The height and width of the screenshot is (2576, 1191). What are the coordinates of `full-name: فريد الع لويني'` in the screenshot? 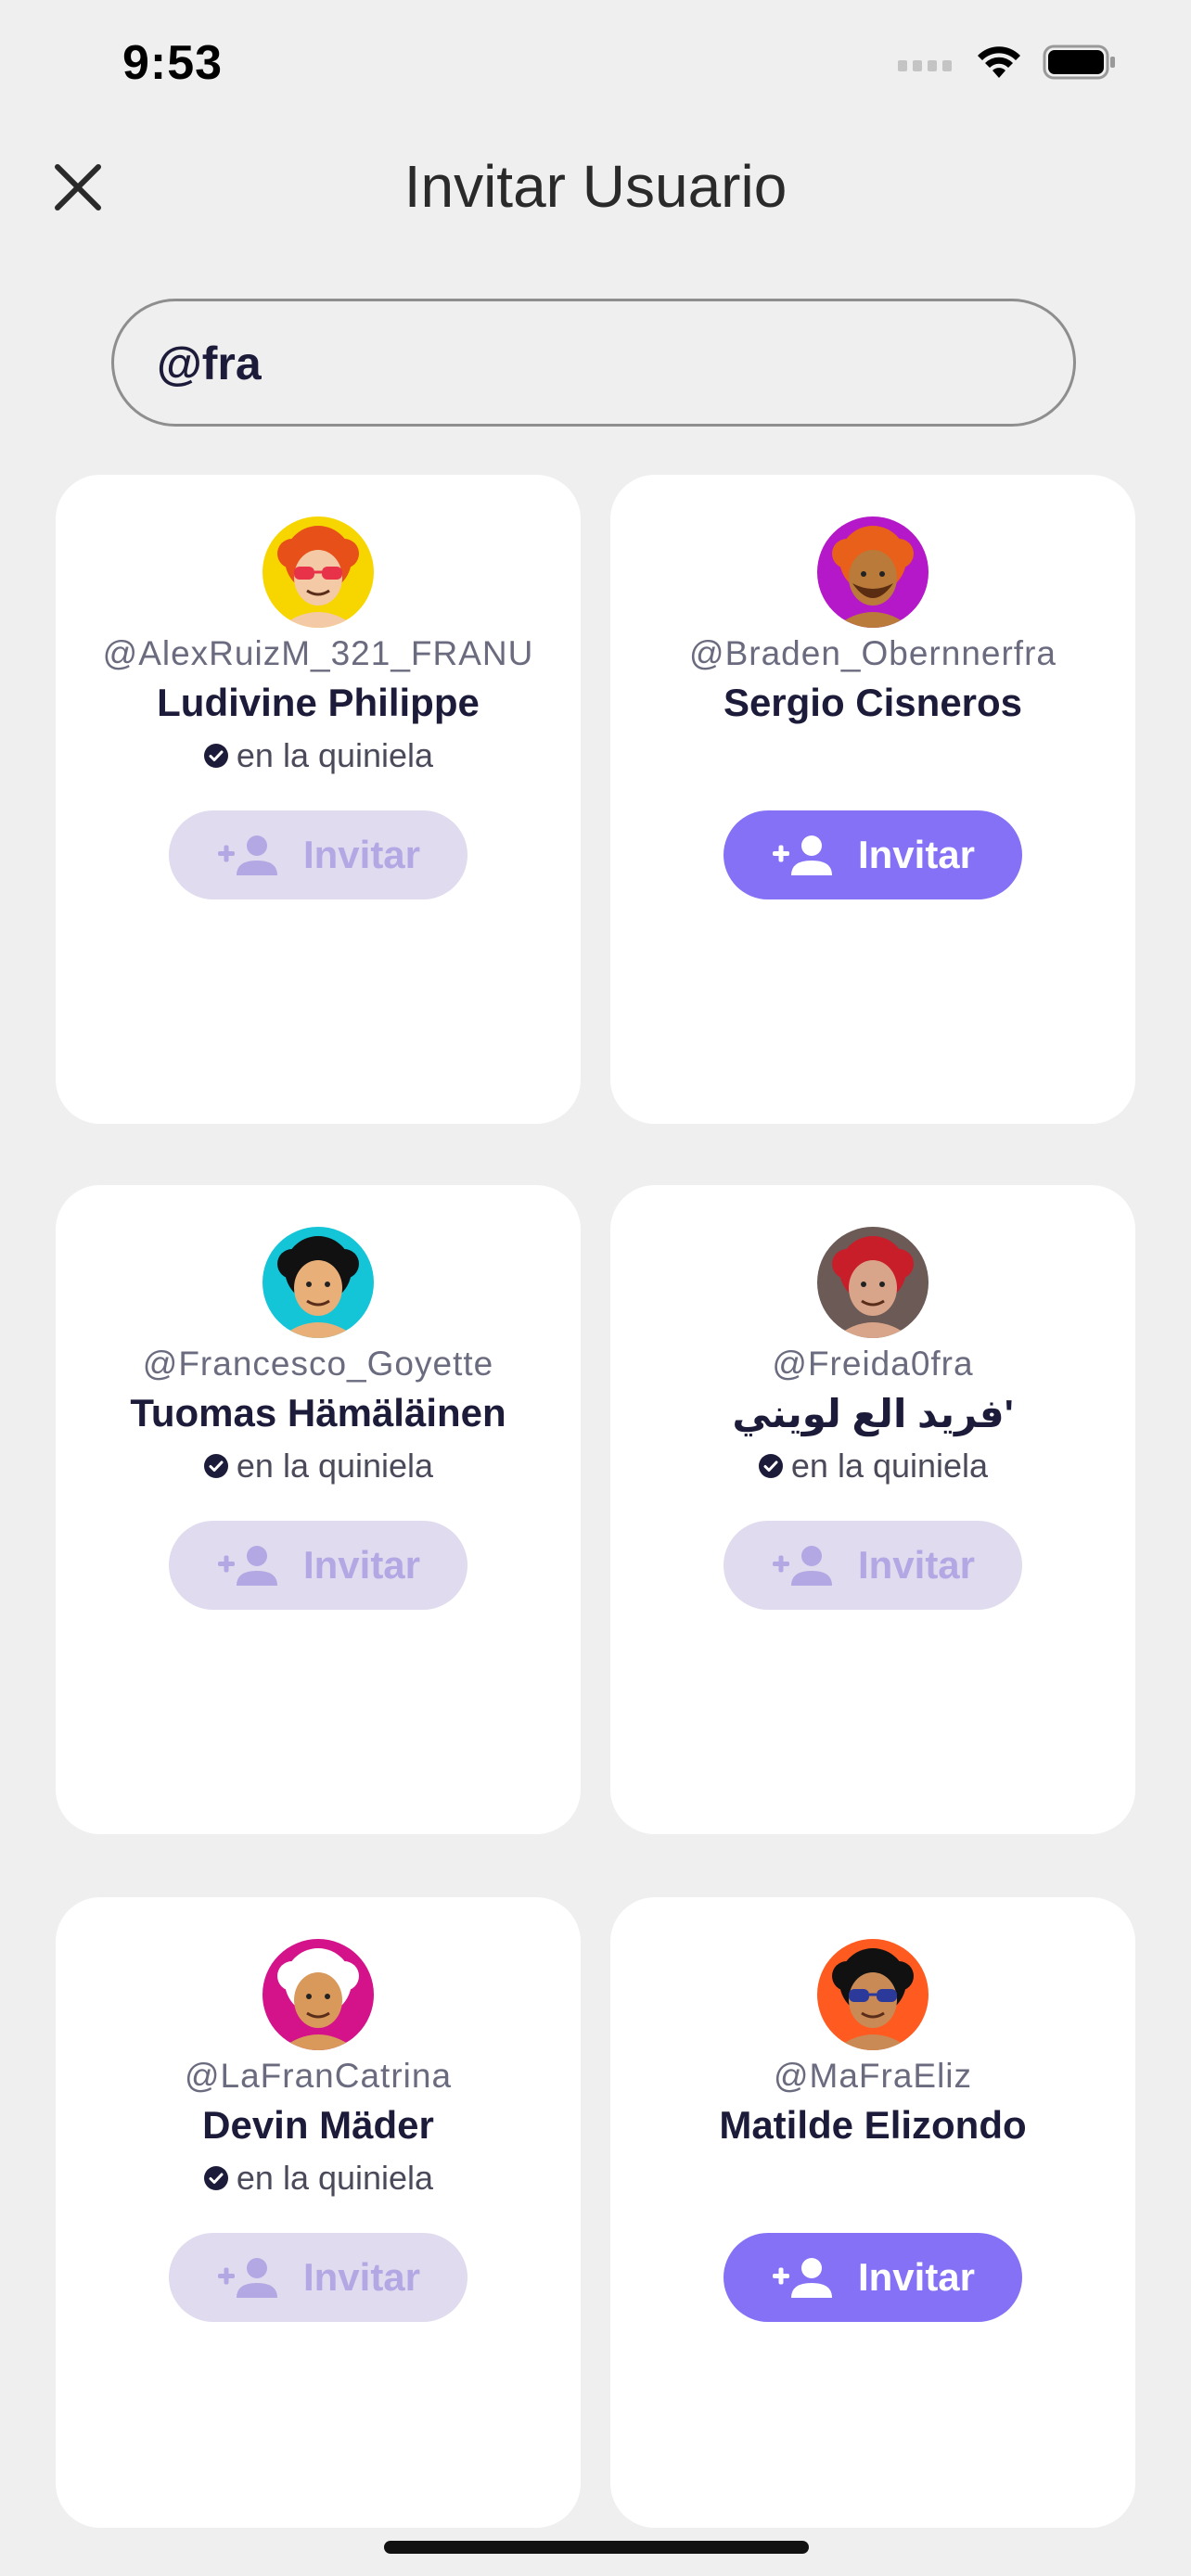 It's located at (873, 1413).